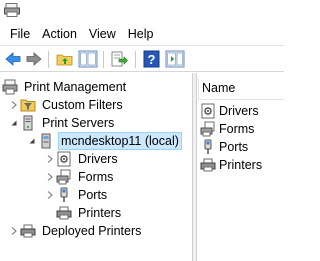 The width and height of the screenshot is (320, 261). I want to click on tree-label: Printers, so click(100, 213).